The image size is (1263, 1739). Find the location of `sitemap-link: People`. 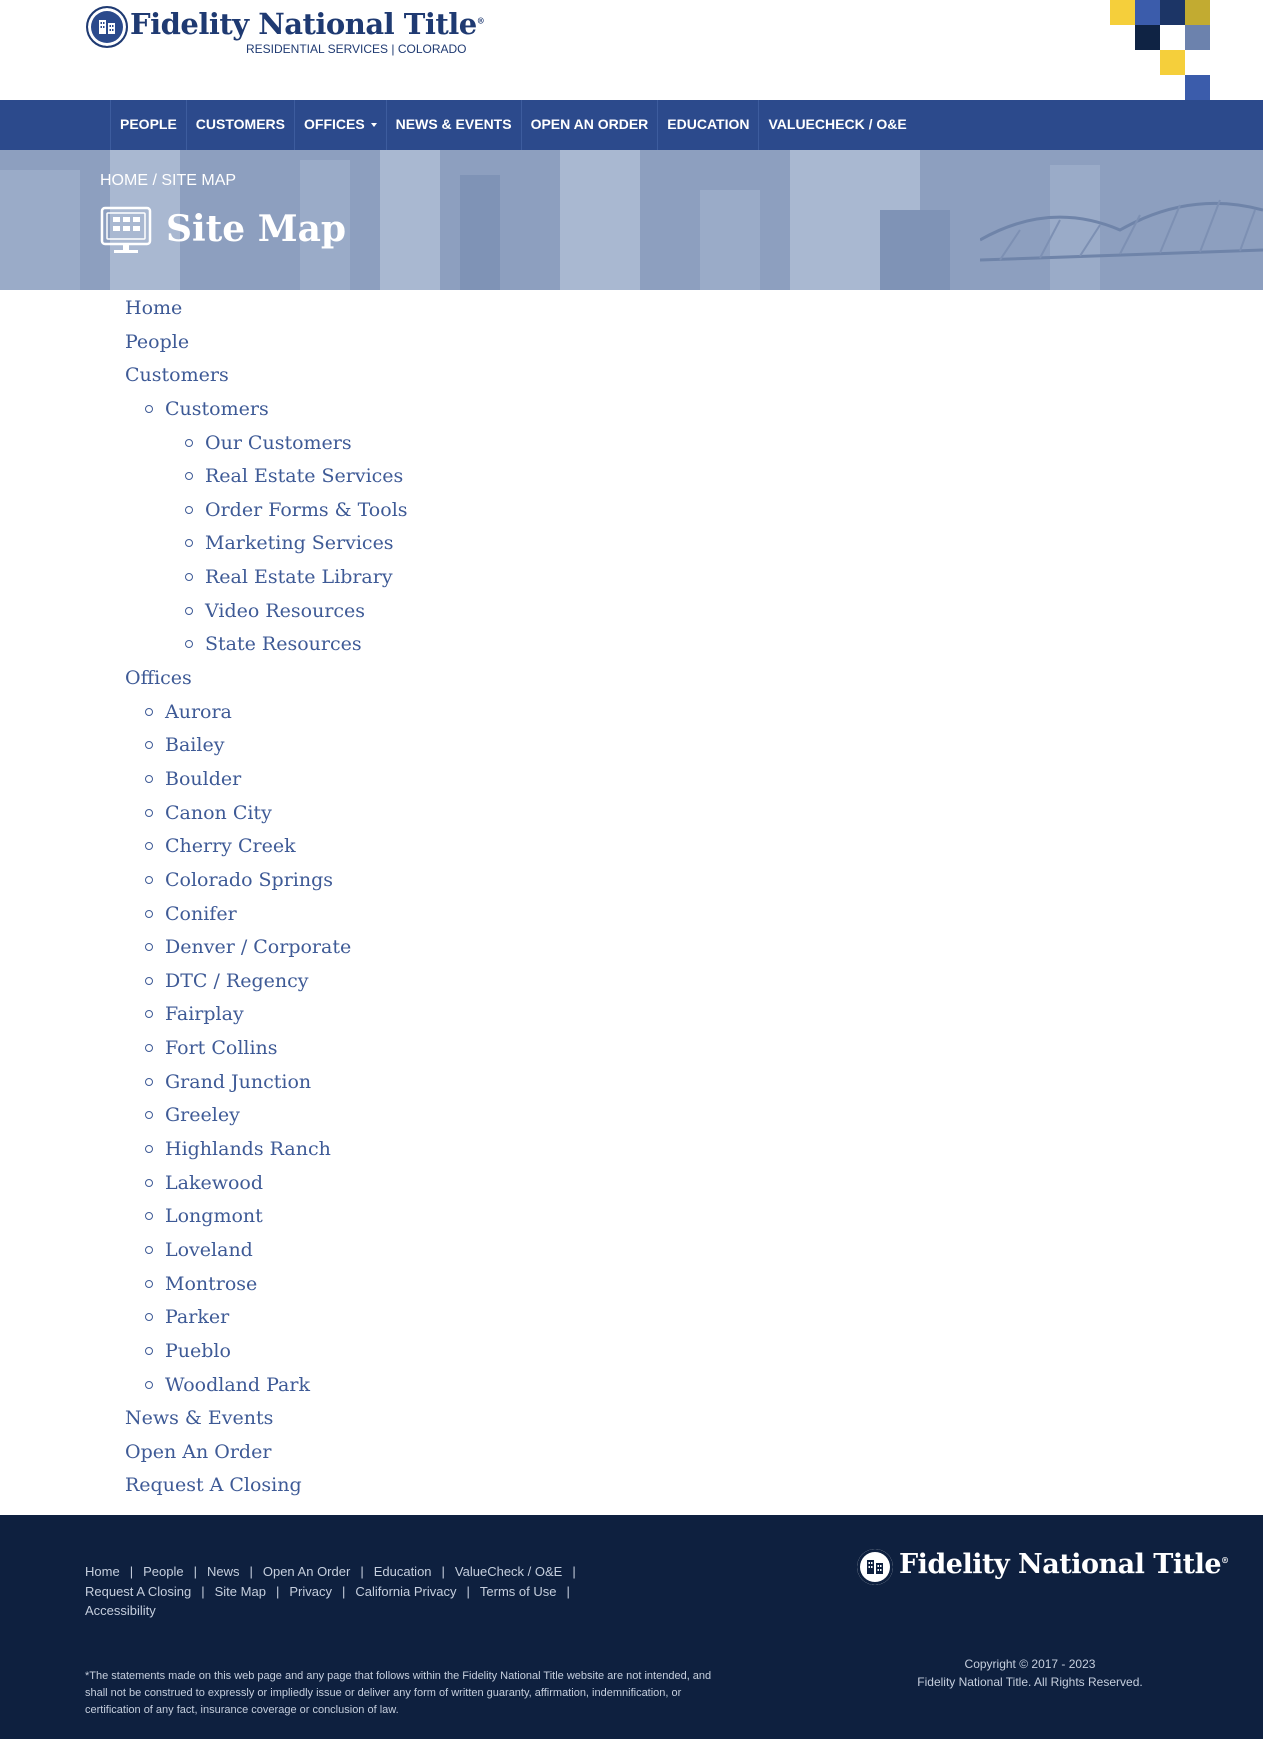

sitemap-link: People is located at coordinates (157, 342).